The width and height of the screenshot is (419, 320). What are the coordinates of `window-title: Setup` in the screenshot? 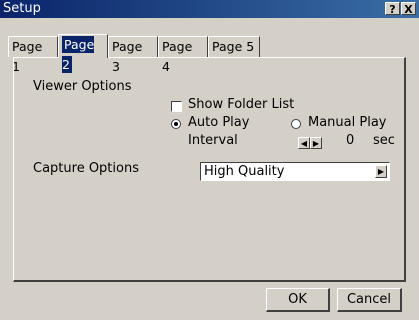 It's located at (22, 8).